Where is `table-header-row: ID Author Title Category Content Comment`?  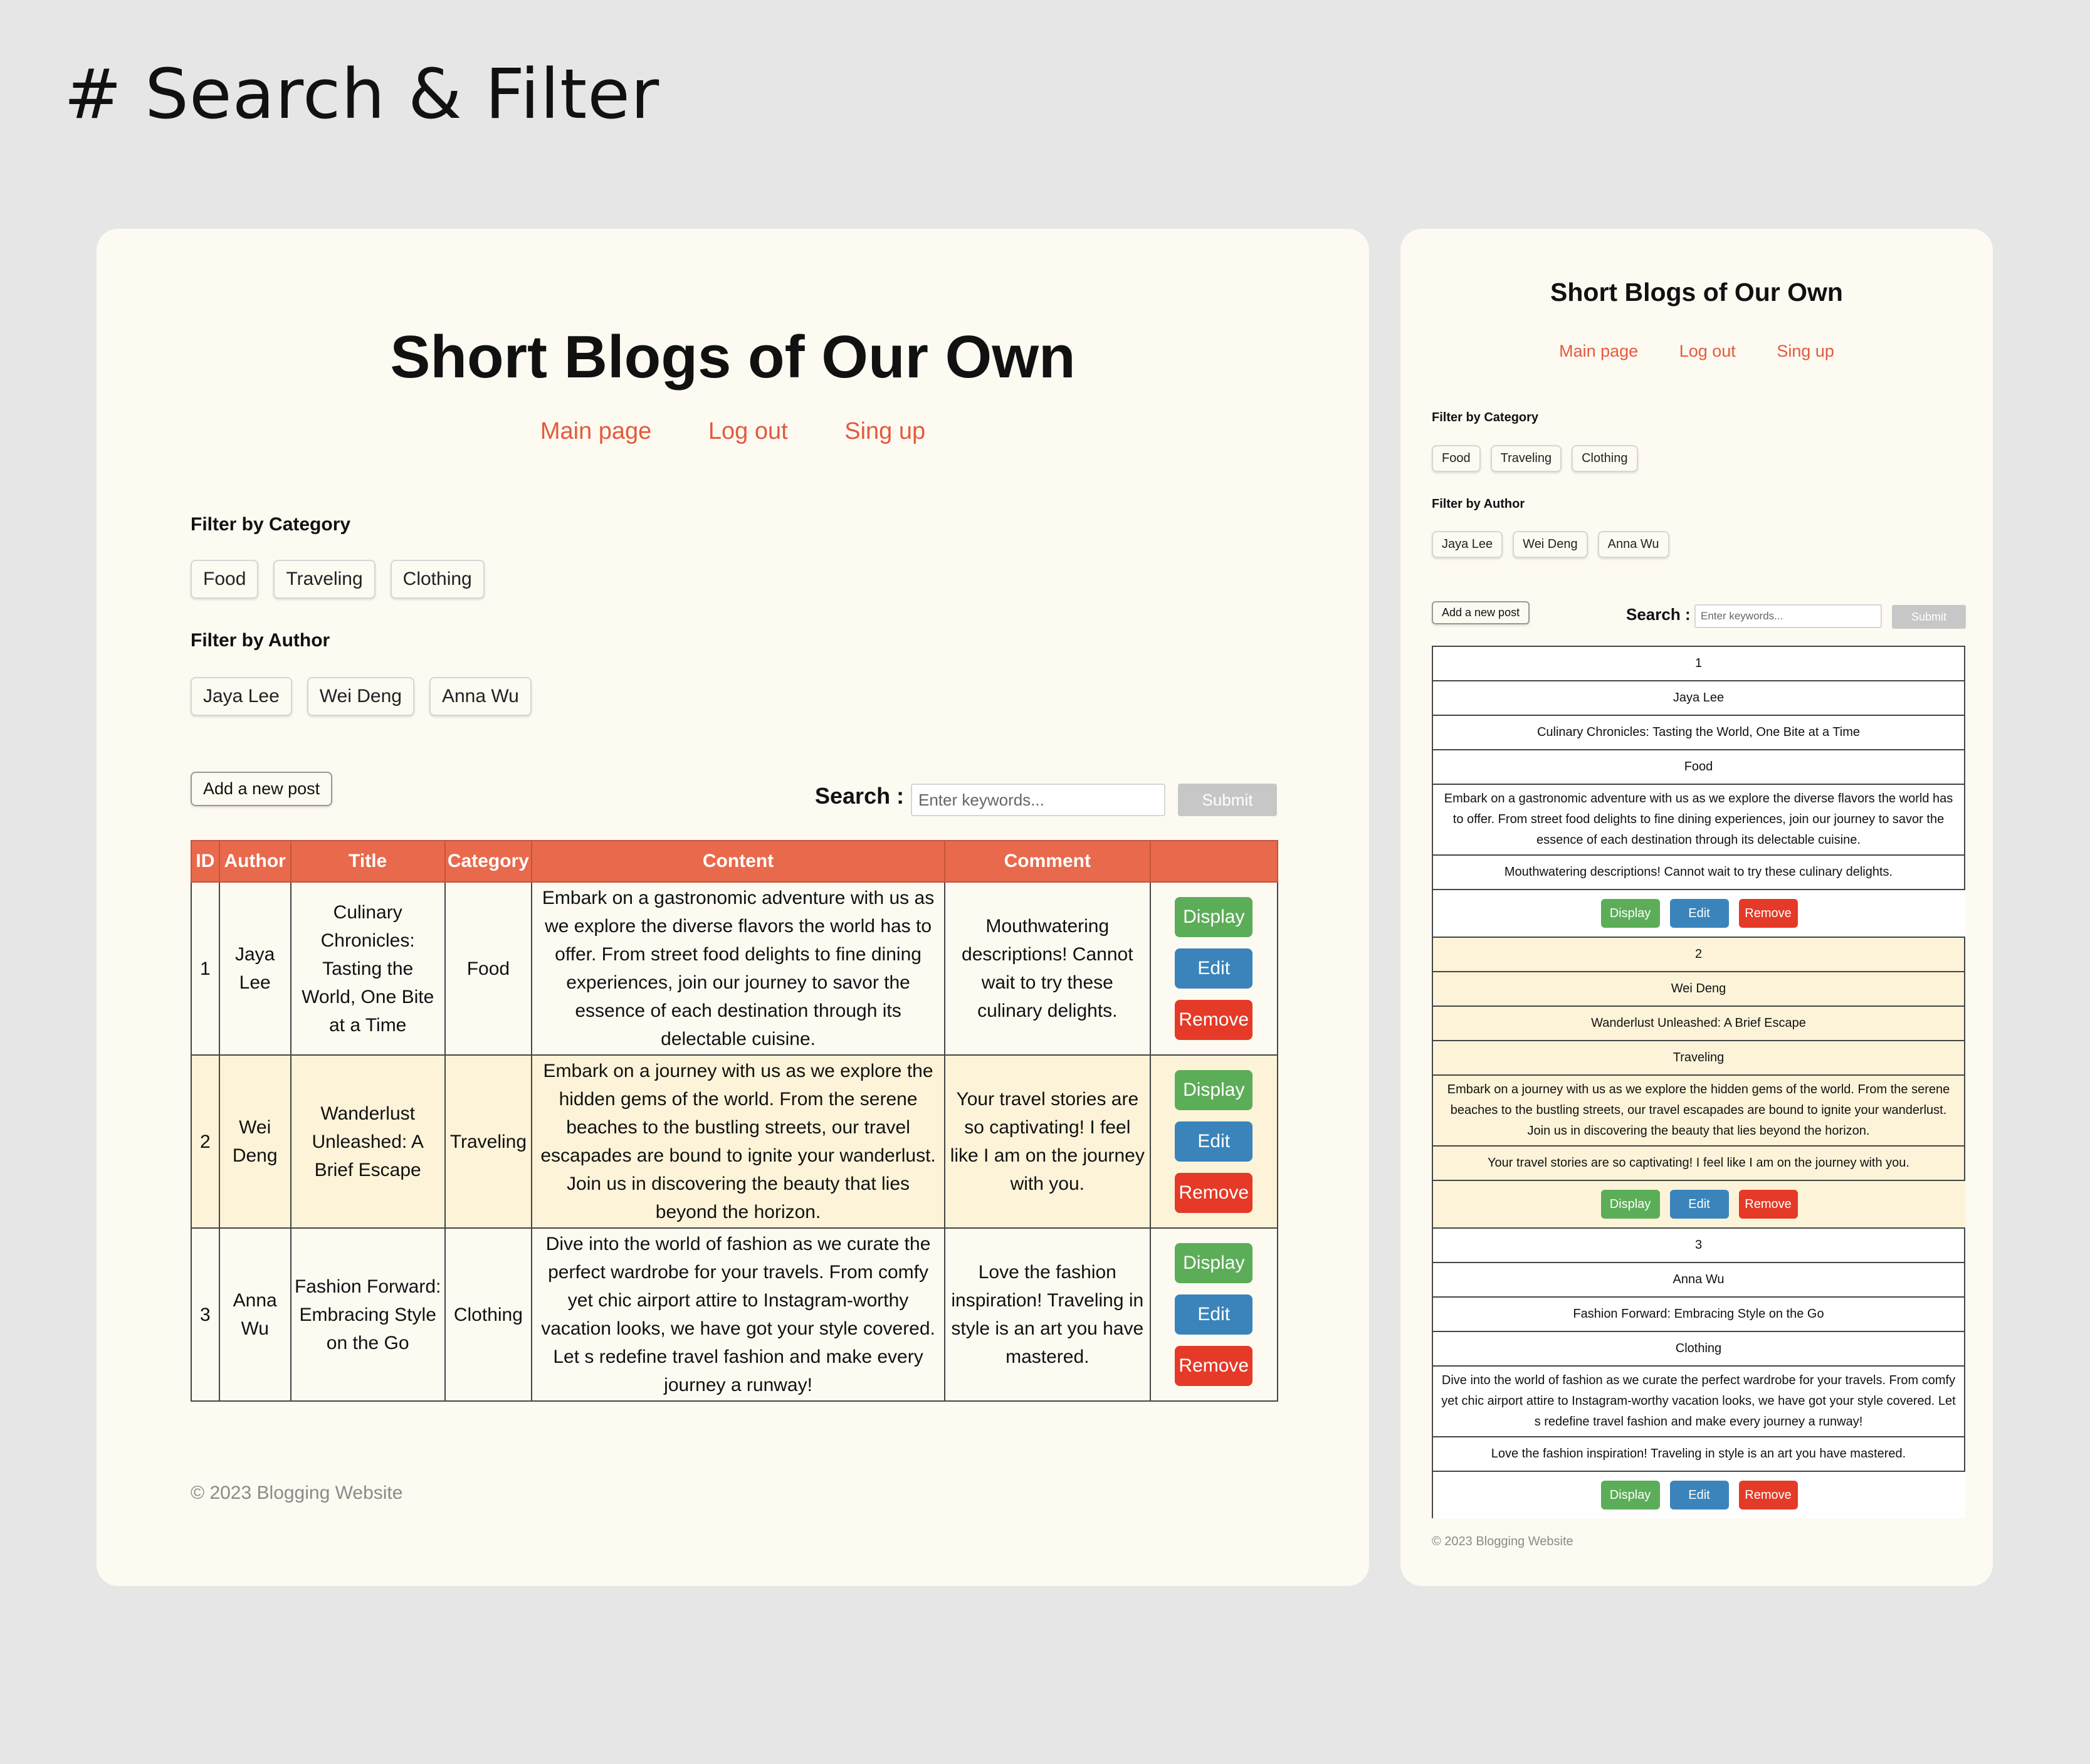
table-header-row: ID Author Title Category Content Comment is located at coordinates (735, 861).